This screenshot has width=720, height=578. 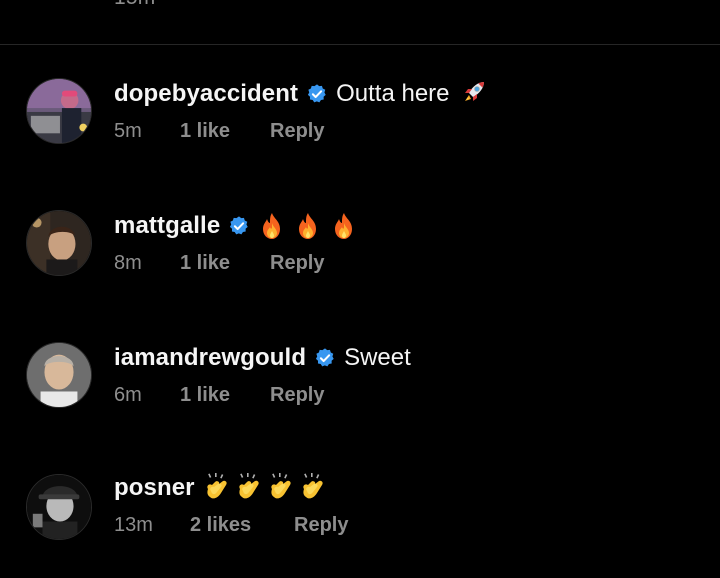 I want to click on comment-time: 6m, so click(x=128, y=395).